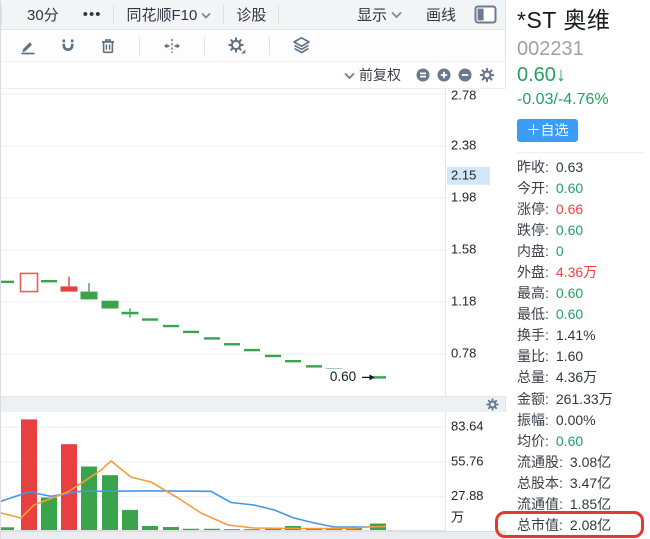  Describe the element at coordinates (343, 376) in the screenshot. I see `last-price-annotation: 0.60` at that location.